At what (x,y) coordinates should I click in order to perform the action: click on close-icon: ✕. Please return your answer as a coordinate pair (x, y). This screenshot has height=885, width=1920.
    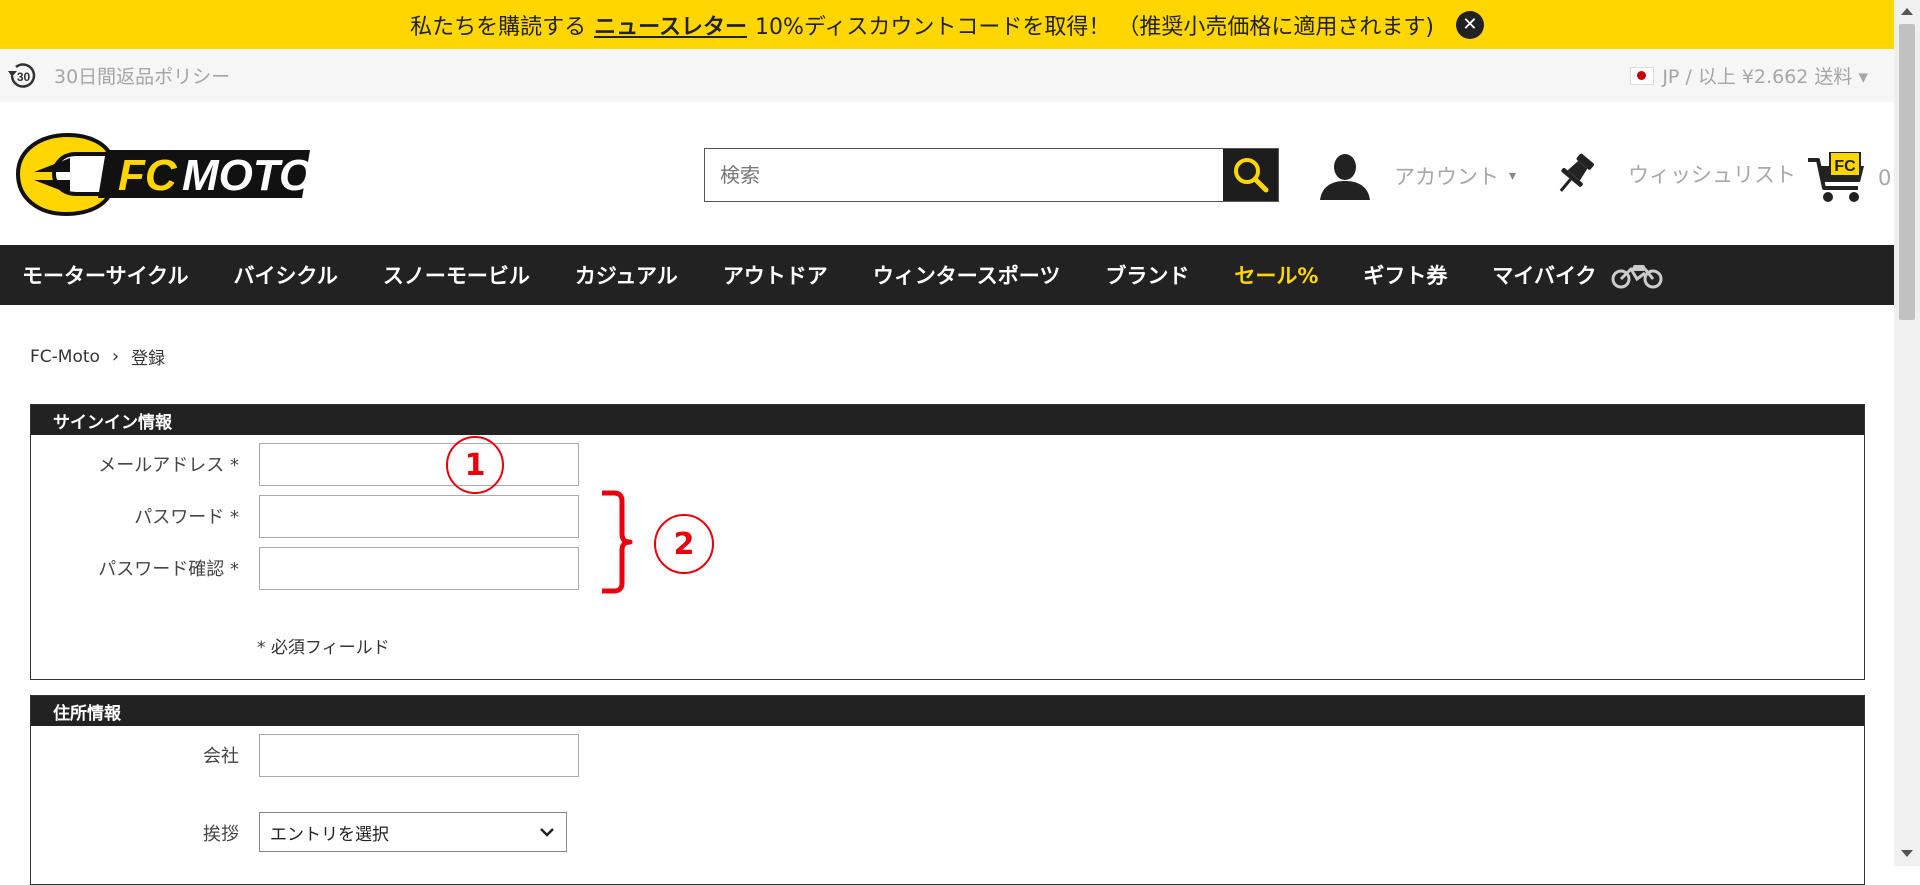
    Looking at the image, I should click on (1469, 24).